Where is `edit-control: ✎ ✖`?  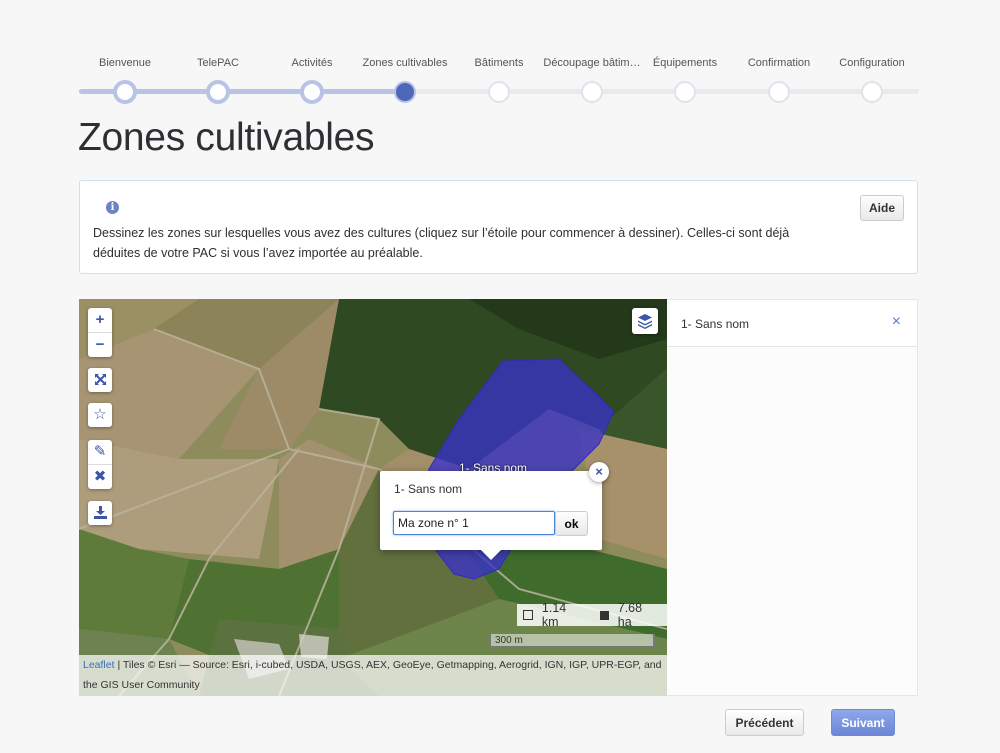
edit-control: ✎ ✖ is located at coordinates (100, 464).